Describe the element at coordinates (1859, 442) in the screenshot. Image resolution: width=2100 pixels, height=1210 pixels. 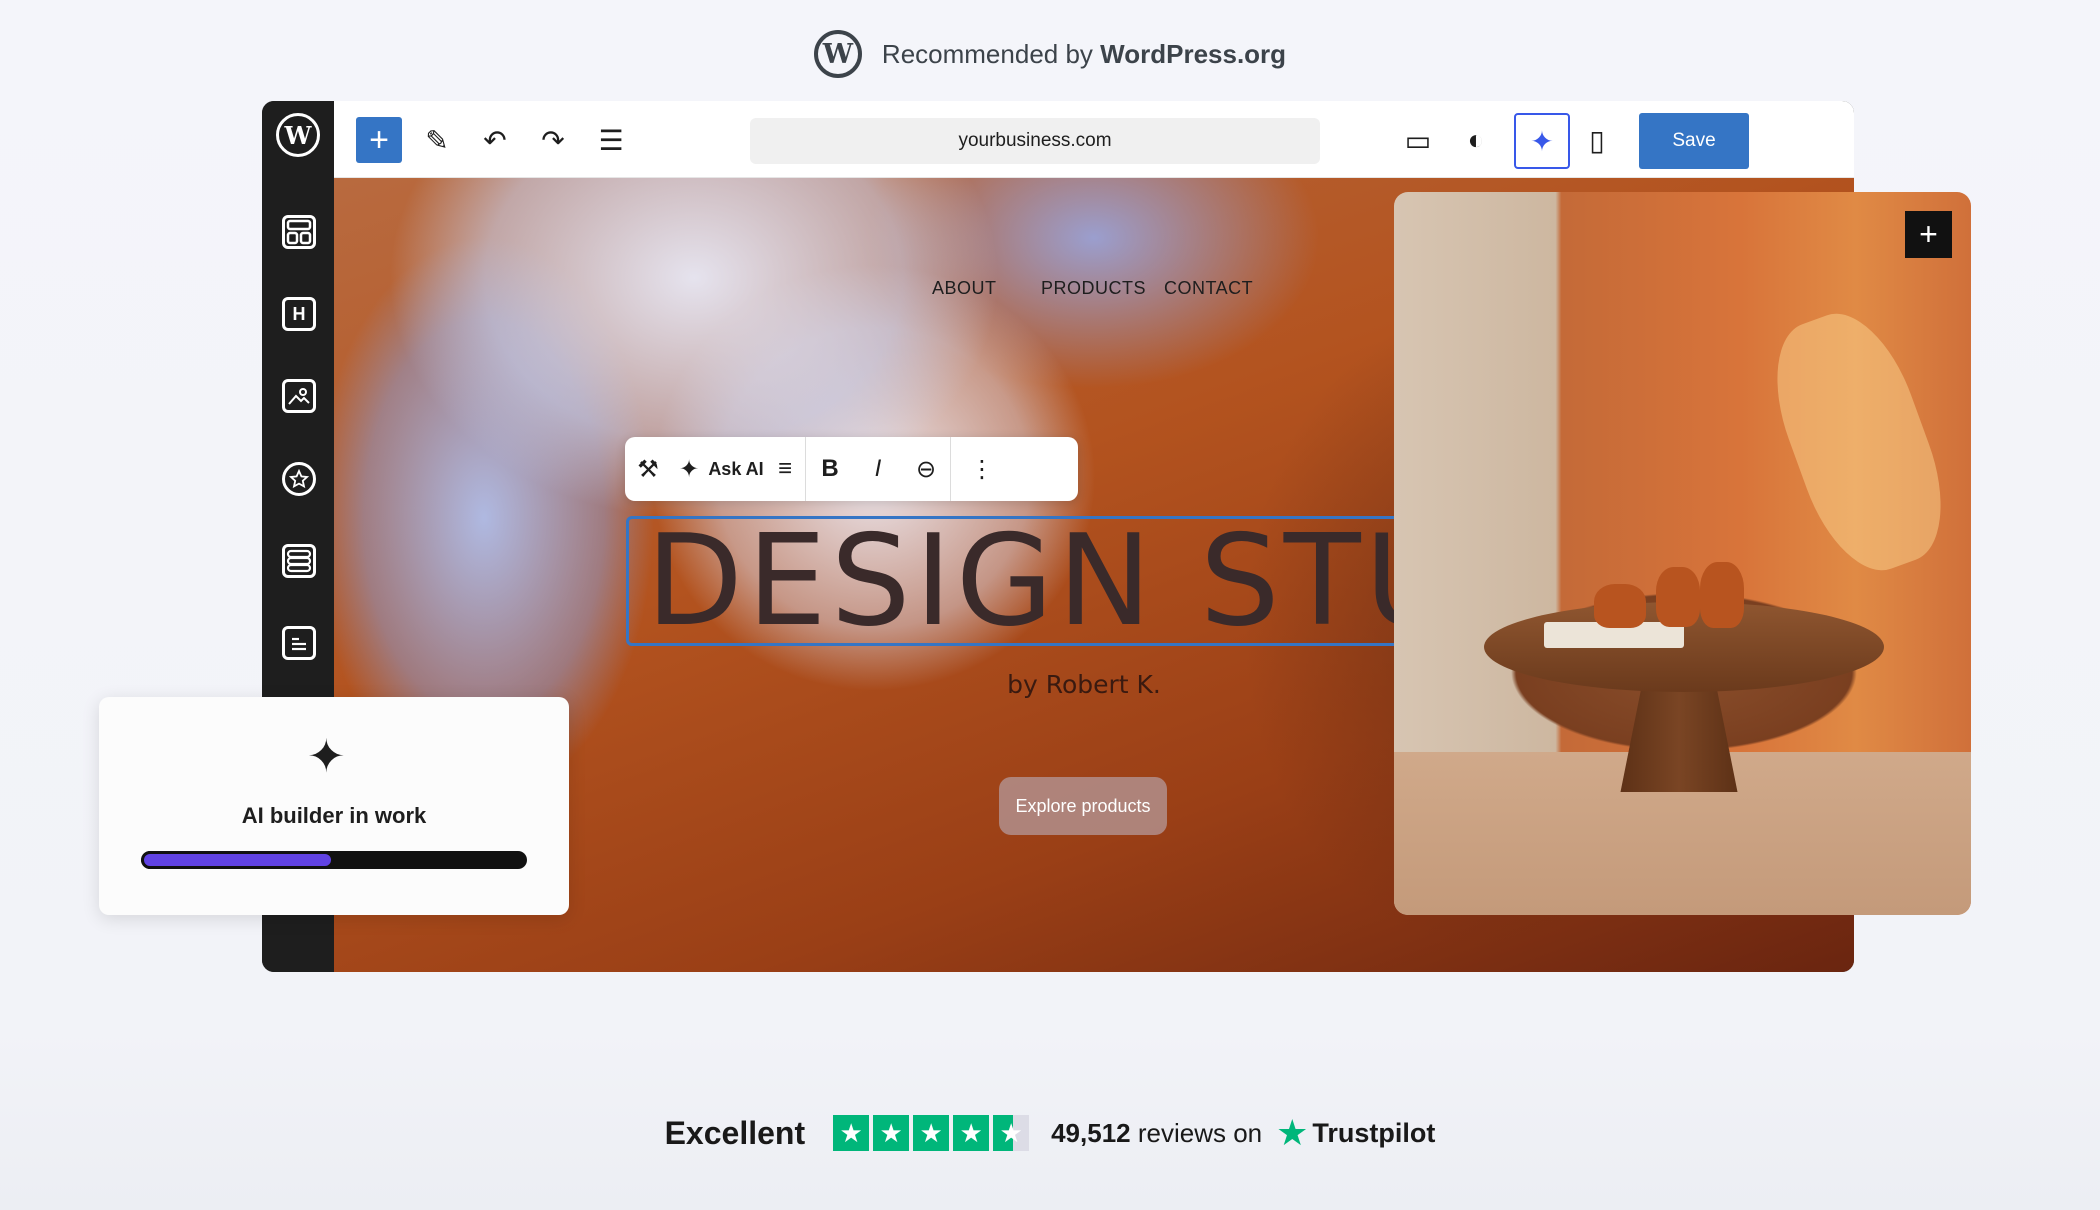
I see `sunlight-shape` at that location.